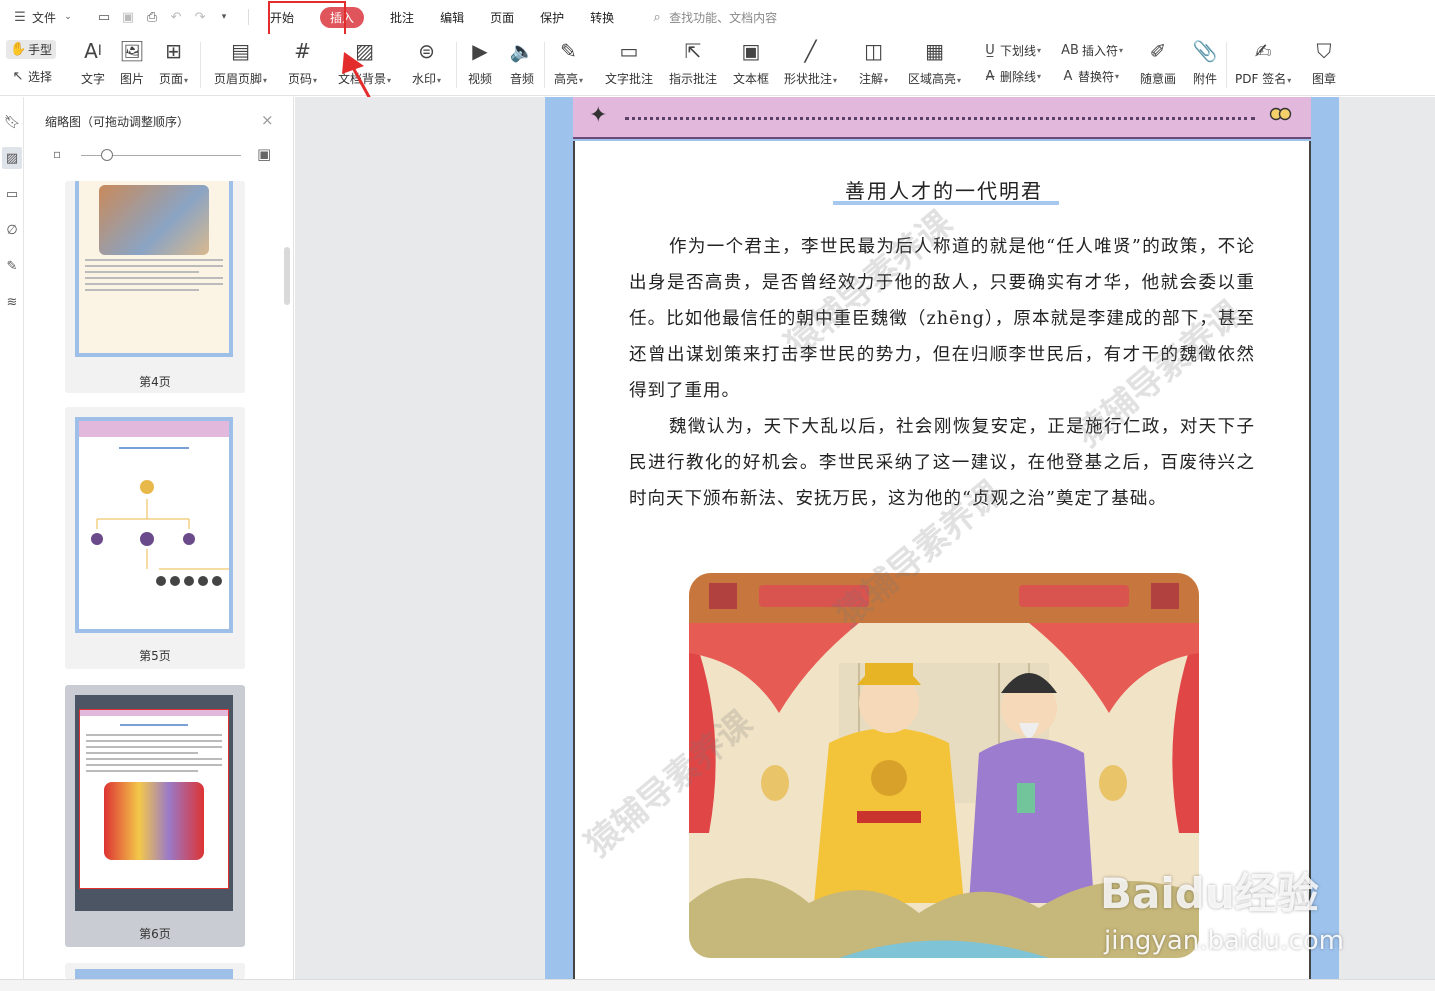  Describe the element at coordinates (873, 51) in the screenshot. I see `annotate-icon: ◫` at that location.